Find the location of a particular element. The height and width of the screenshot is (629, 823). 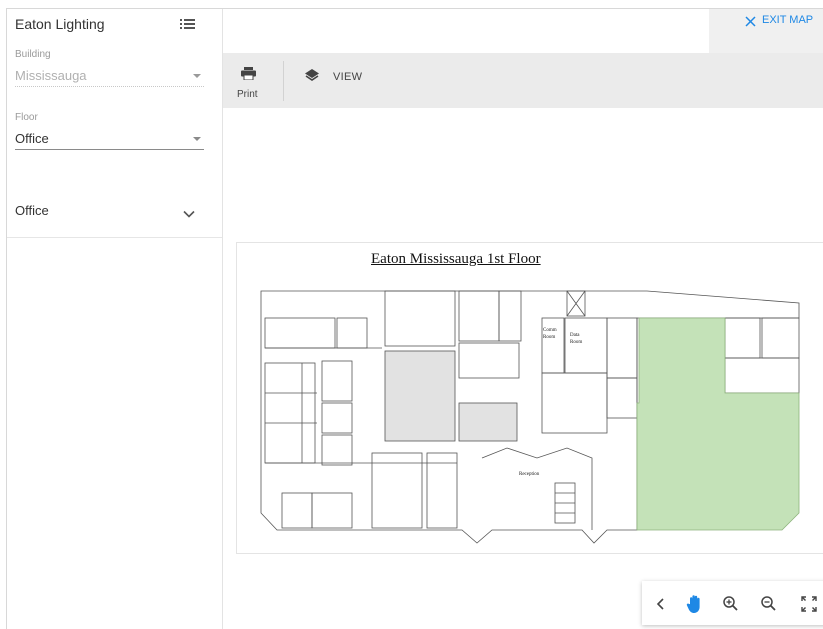

map-controls is located at coordinates (732, 603).